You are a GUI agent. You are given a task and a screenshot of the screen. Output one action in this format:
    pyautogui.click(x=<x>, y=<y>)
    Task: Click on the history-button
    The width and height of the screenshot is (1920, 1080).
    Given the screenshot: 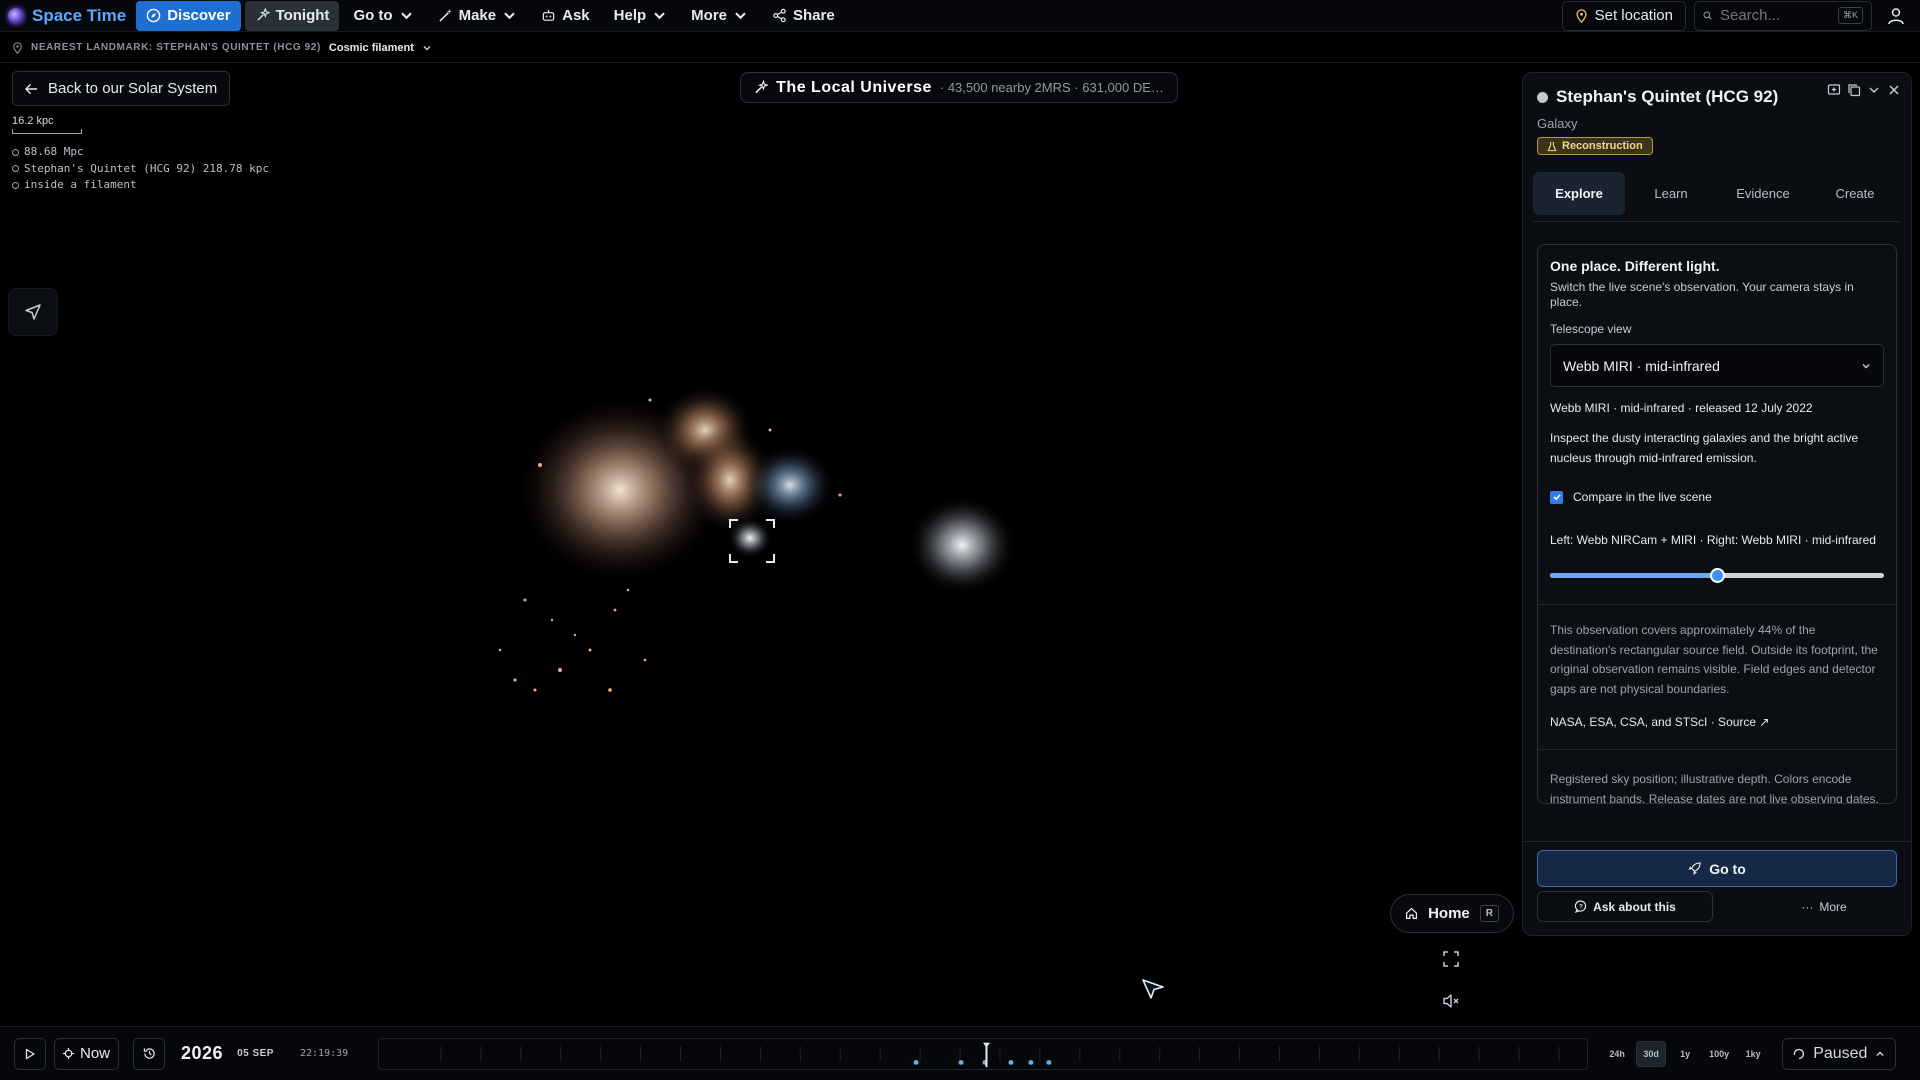 What is the action you would take?
    pyautogui.click(x=149, y=1053)
    